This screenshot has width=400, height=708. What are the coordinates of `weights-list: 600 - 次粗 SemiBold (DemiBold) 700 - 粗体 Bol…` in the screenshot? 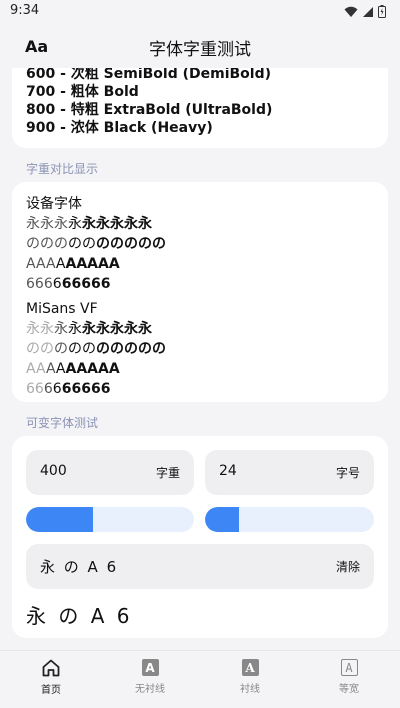 It's located at (149, 102).